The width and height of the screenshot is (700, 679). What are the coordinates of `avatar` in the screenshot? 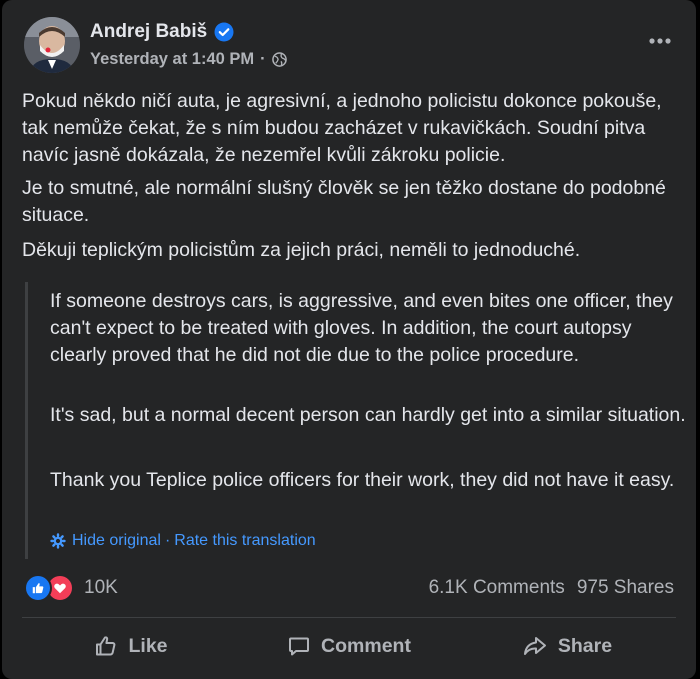 It's located at (52, 45).